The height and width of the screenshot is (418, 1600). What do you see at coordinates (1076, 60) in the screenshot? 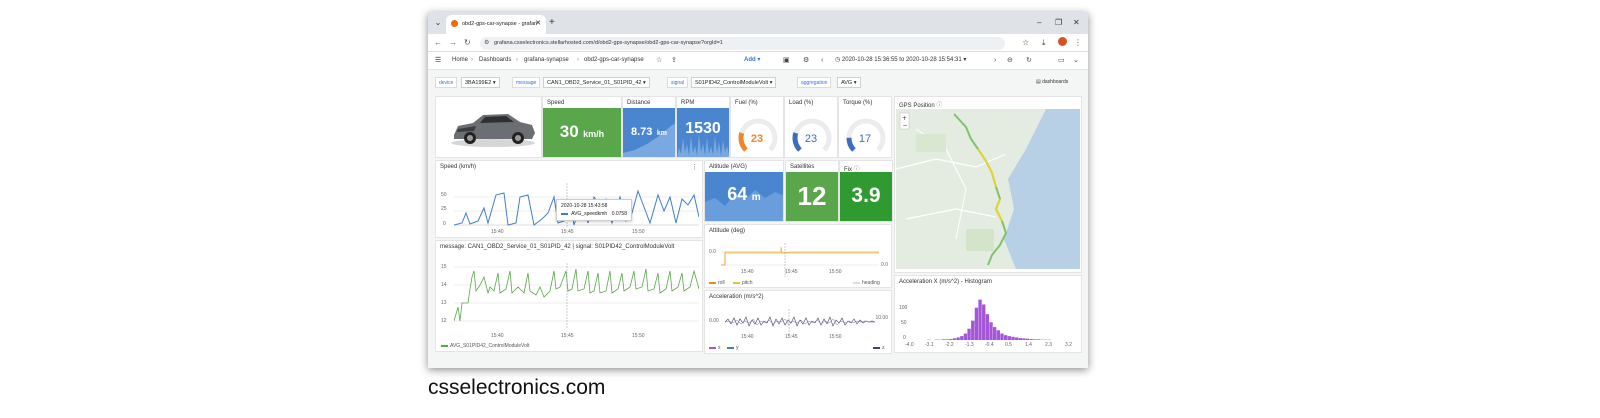
I see `collapse-icon: ⌄` at bounding box center [1076, 60].